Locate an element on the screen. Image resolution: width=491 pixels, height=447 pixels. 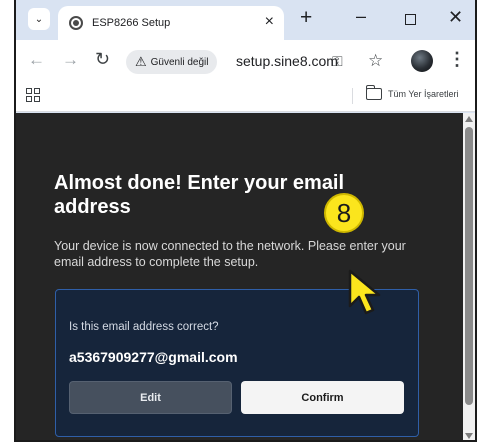
profile-avatar is located at coordinates (422, 61).